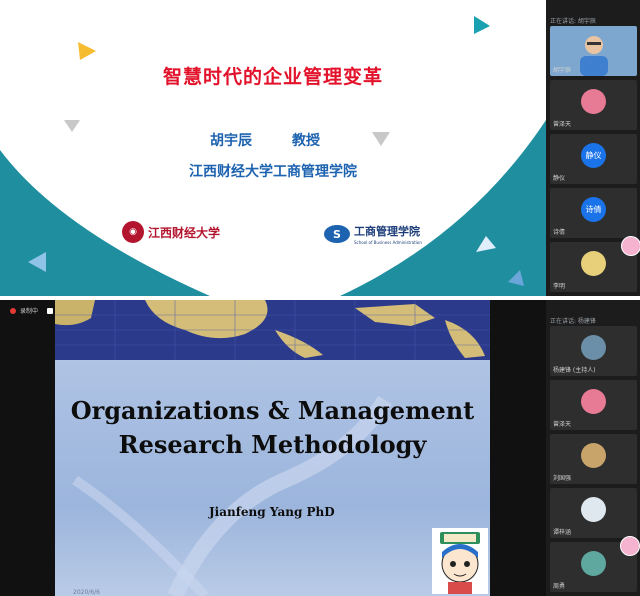 The image size is (640, 596). Describe the element at coordinates (562, 532) in the screenshot. I see `participant-name: 谭梓涵` at that location.